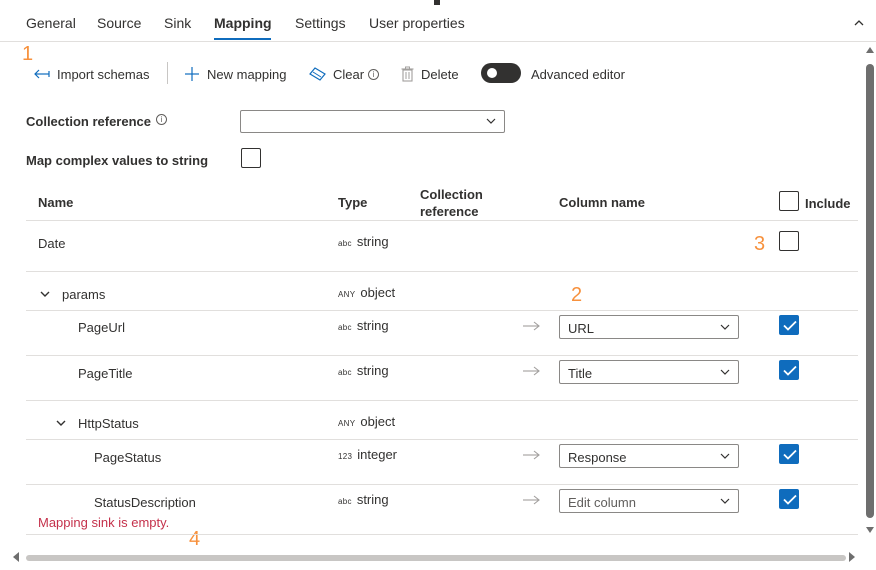 The width and height of the screenshot is (876, 570). I want to click on error-message: Mapping sink is empty., so click(104, 522).